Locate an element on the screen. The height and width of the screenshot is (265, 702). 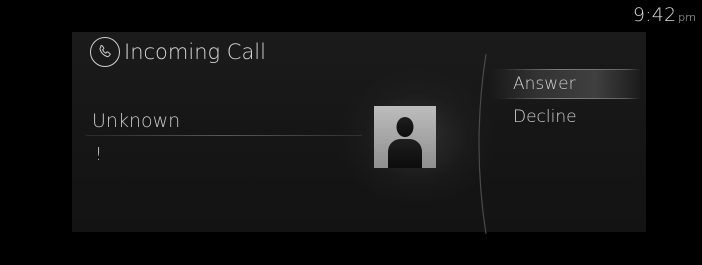
caller-name: Unknown is located at coordinates (136, 121).